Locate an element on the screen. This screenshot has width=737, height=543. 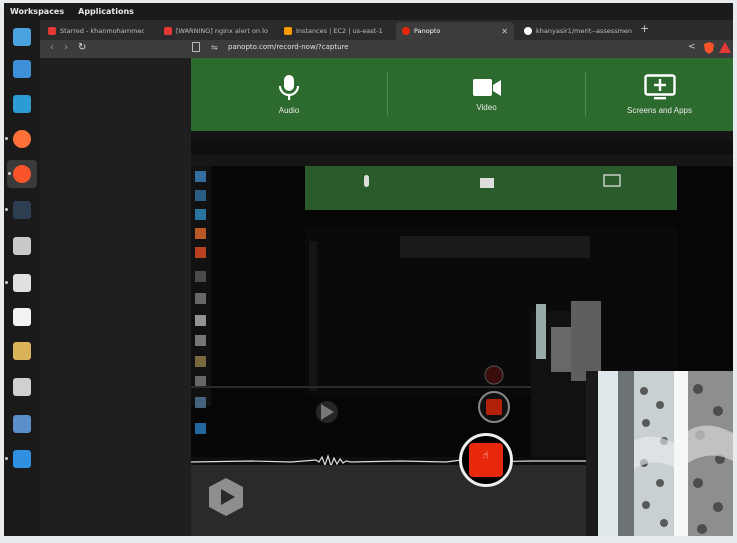
webcam-preview is located at coordinates (659, 453).